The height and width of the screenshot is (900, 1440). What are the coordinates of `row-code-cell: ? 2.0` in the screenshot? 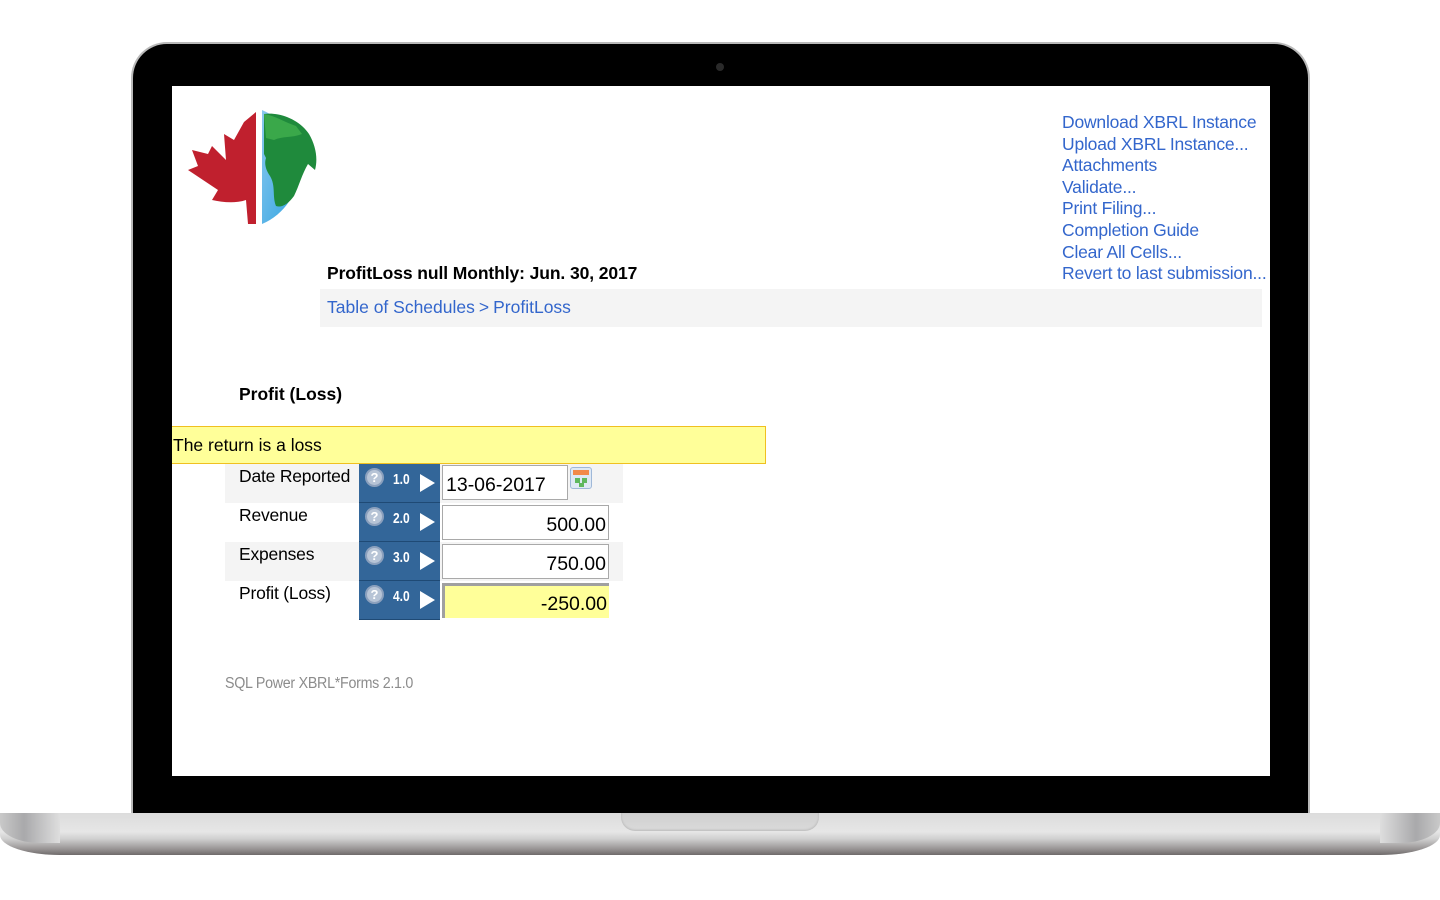 It's located at (399, 522).